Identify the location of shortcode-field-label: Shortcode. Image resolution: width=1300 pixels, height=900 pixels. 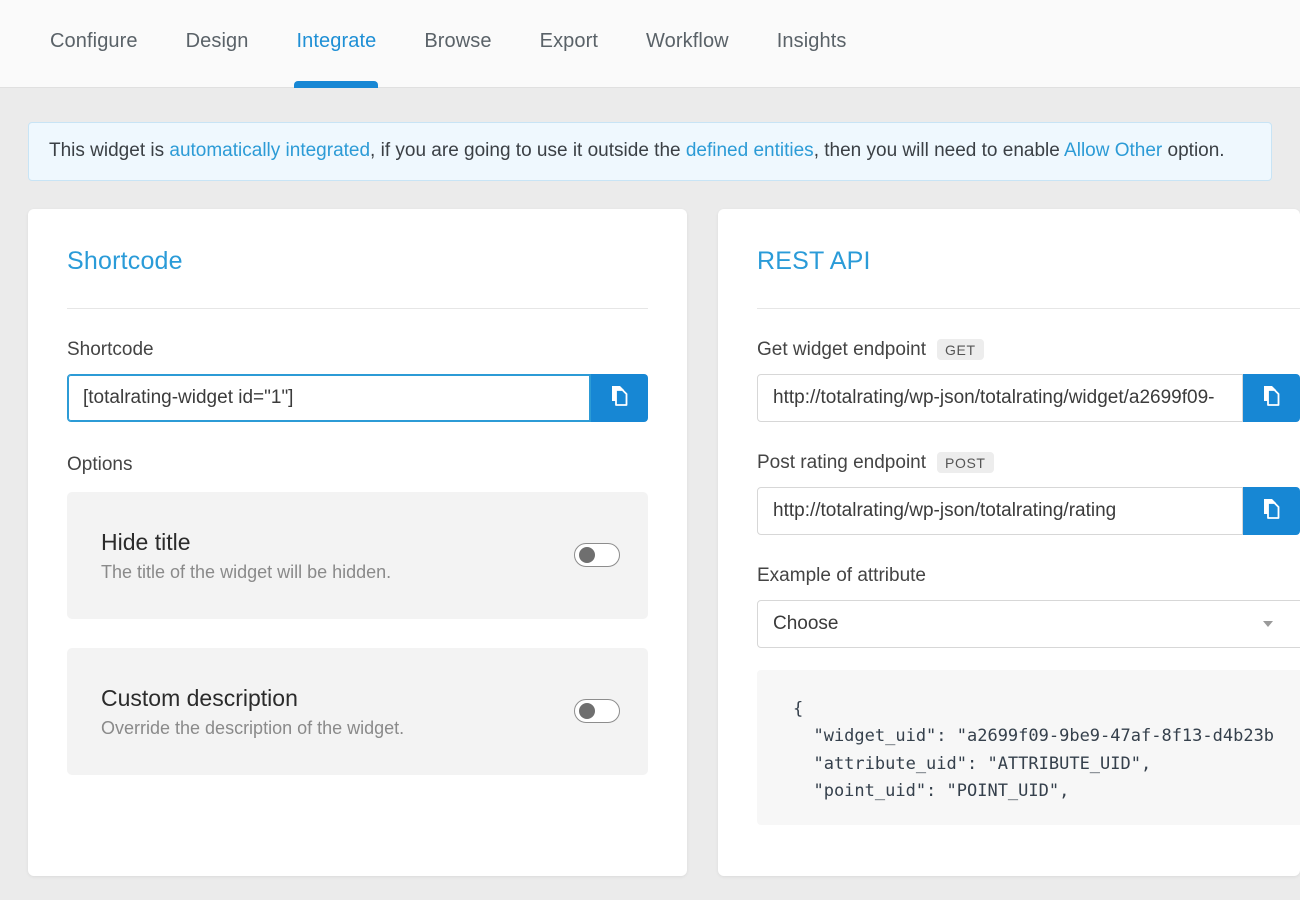
(357, 350).